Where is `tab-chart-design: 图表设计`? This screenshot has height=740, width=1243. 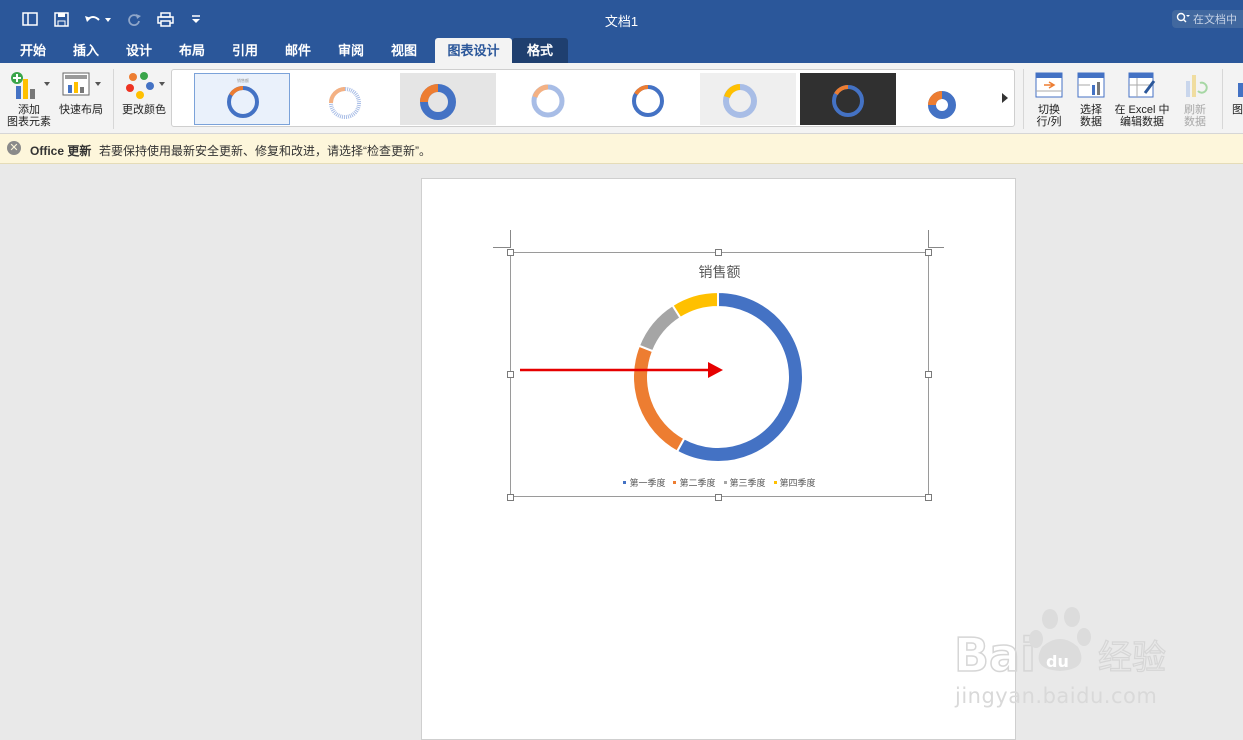
tab-chart-design: 图表设计 is located at coordinates (473, 50).